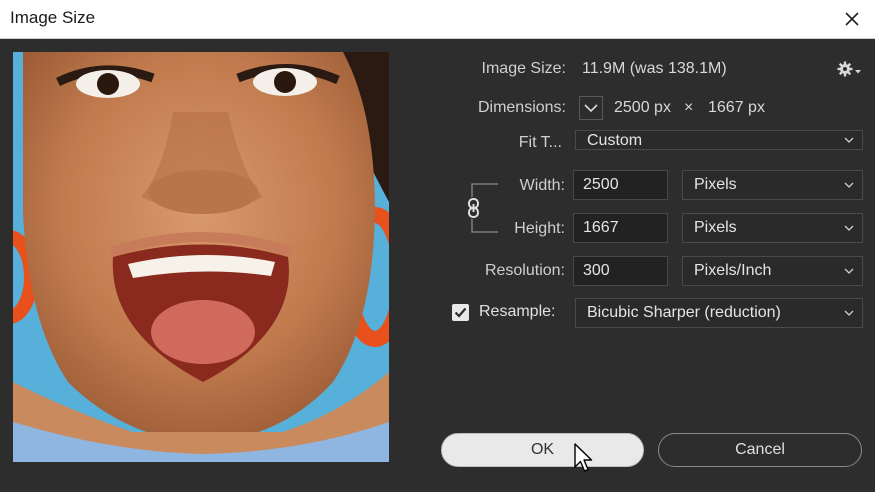 The image size is (875, 492). Describe the element at coordinates (539, 228) in the screenshot. I see `height-label: Height:` at that location.